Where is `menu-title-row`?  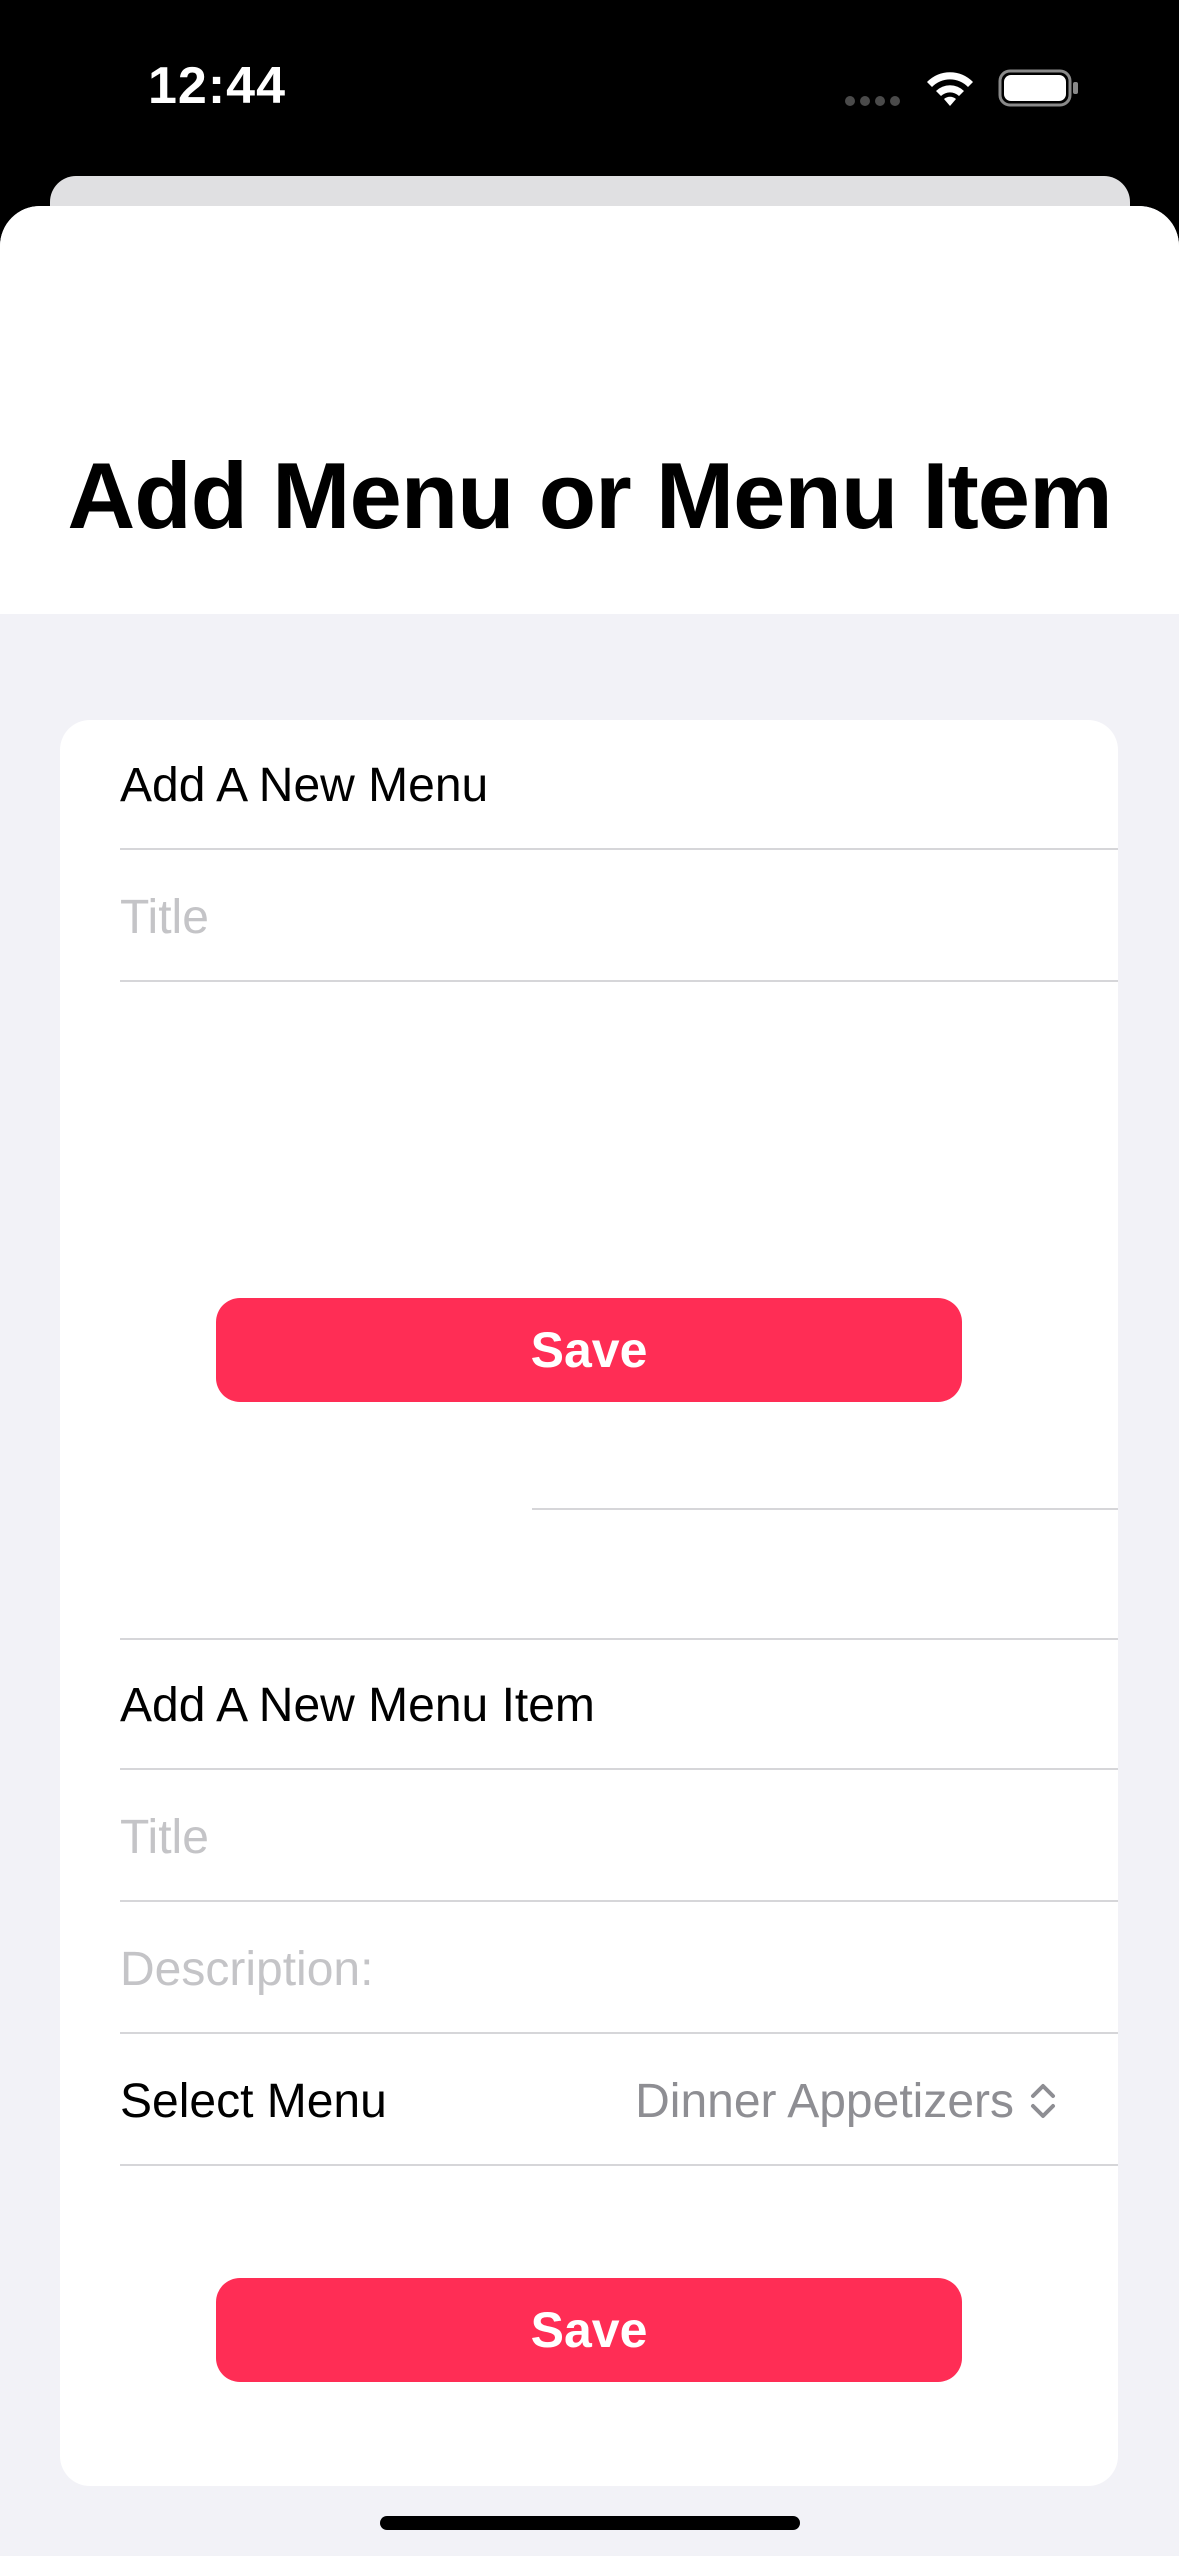
menu-title-row is located at coordinates (619, 917).